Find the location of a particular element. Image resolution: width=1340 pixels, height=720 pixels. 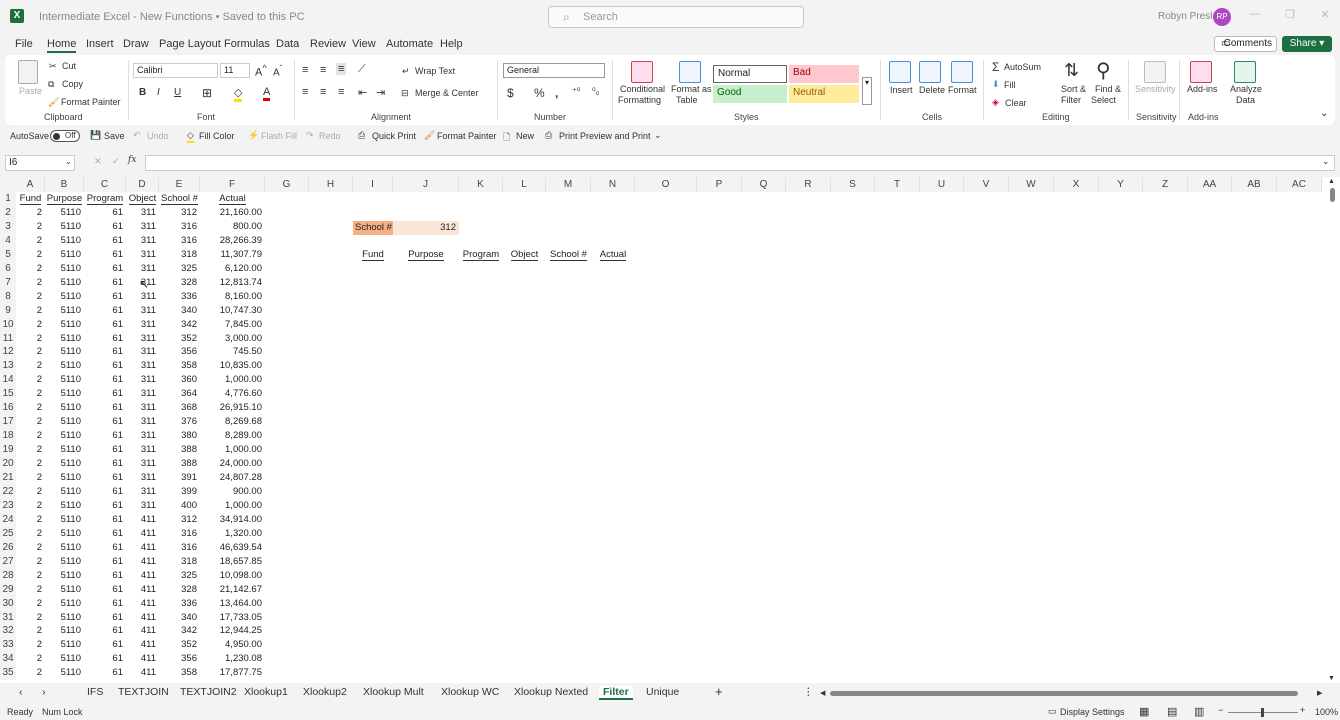

column-header: K is located at coordinates (481, 184).